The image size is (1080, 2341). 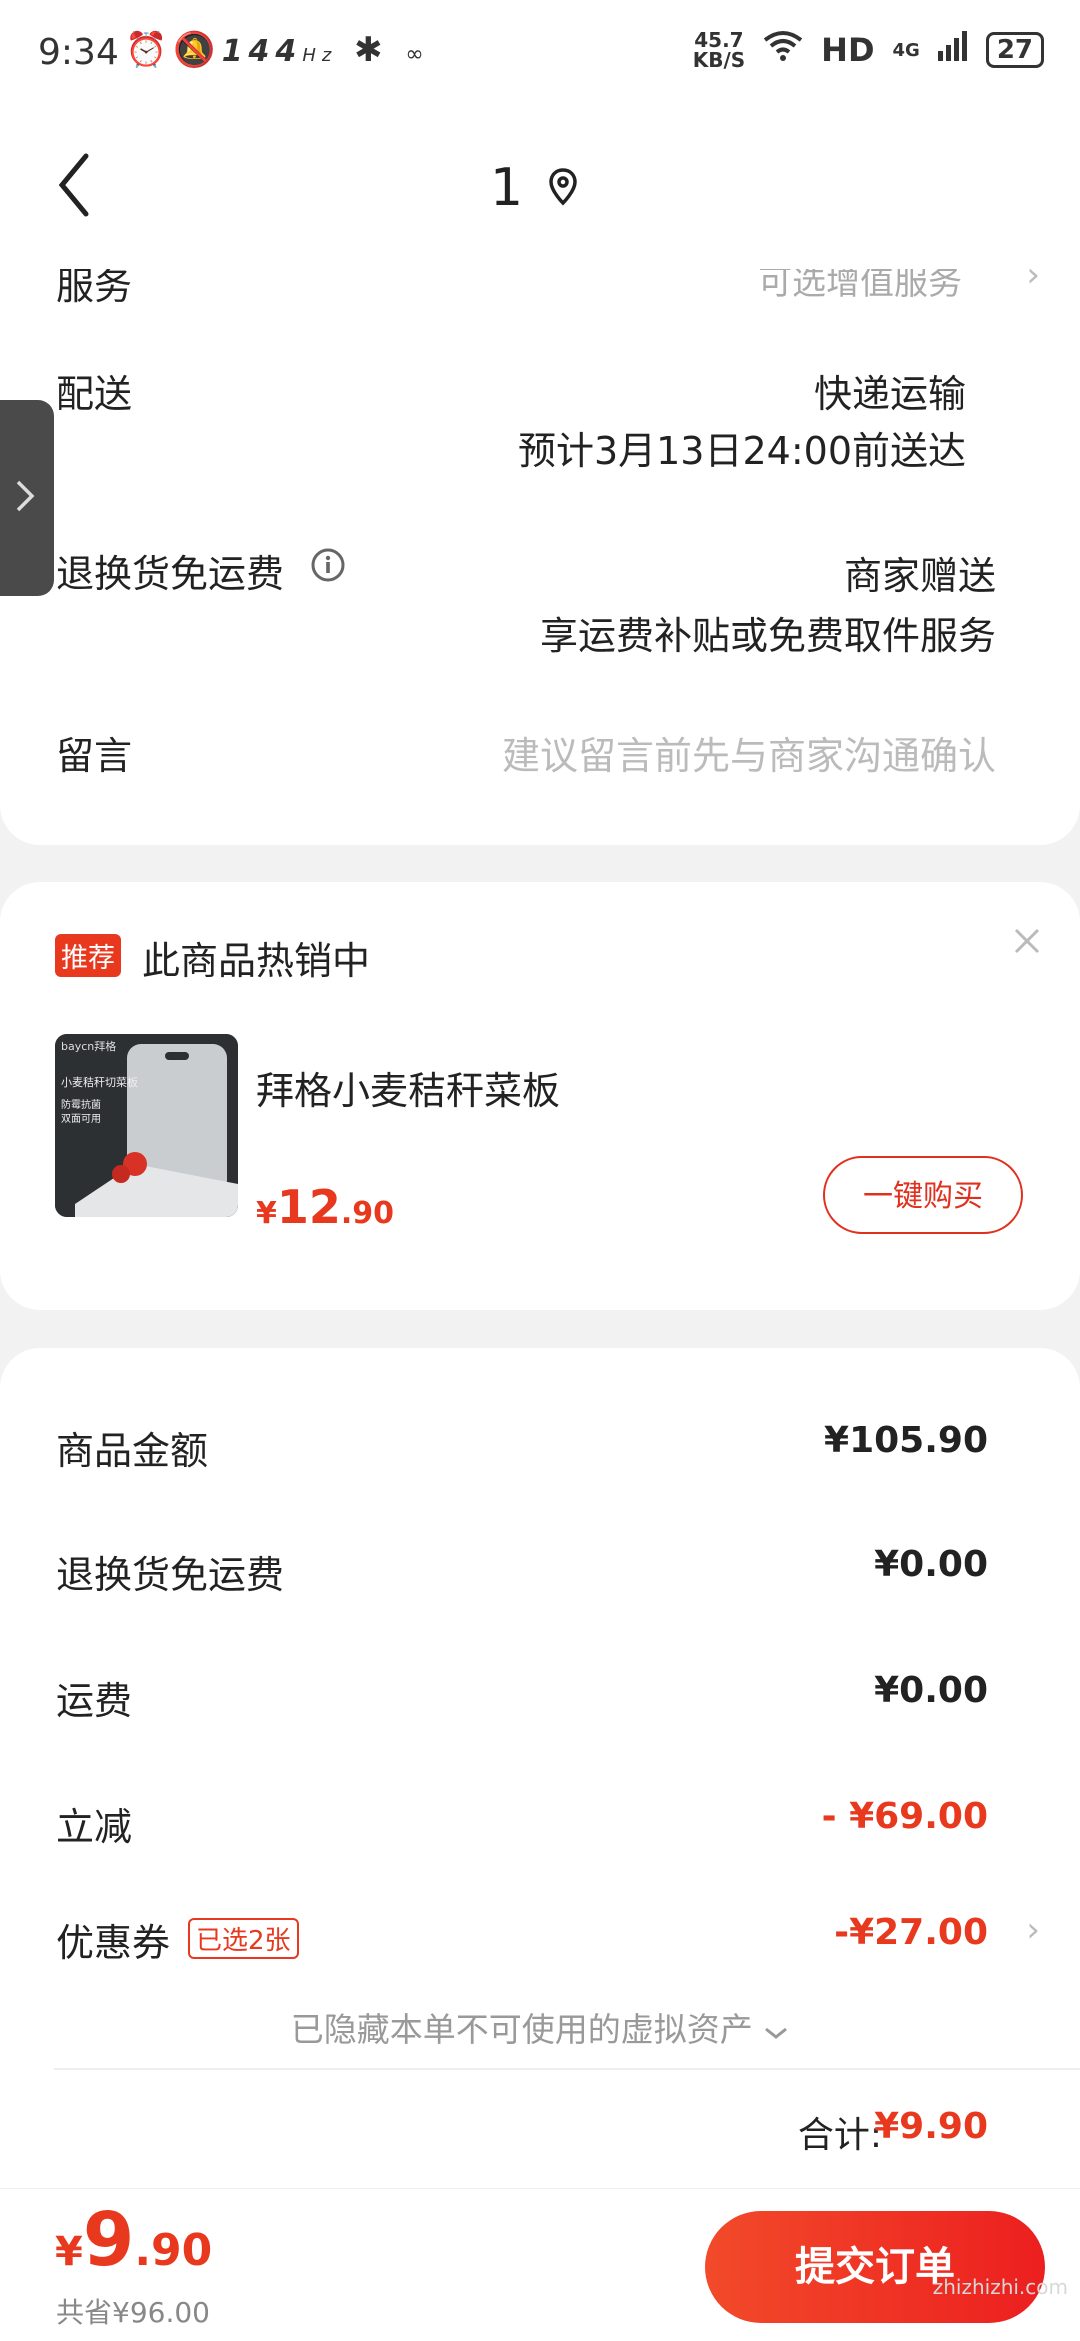 What do you see at coordinates (931, 2126) in the screenshot?
I see `total-value: ¥9.90` at bounding box center [931, 2126].